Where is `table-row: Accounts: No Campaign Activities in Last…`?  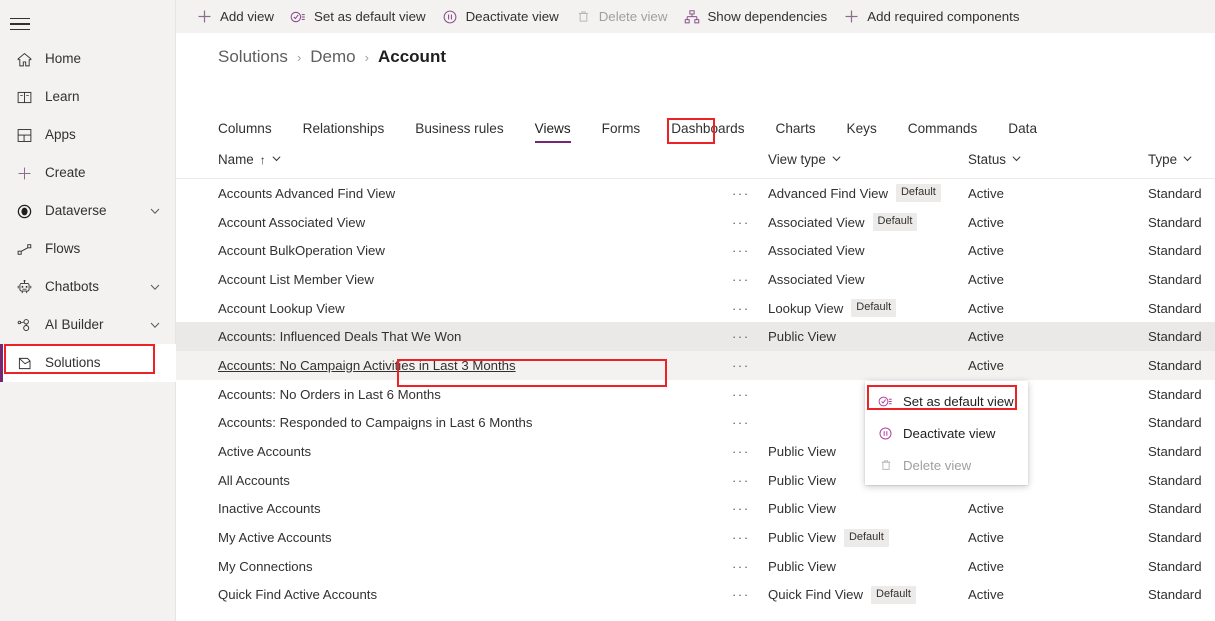 table-row: Accounts: No Campaign Activities in Last… is located at coordinates (695, 365).